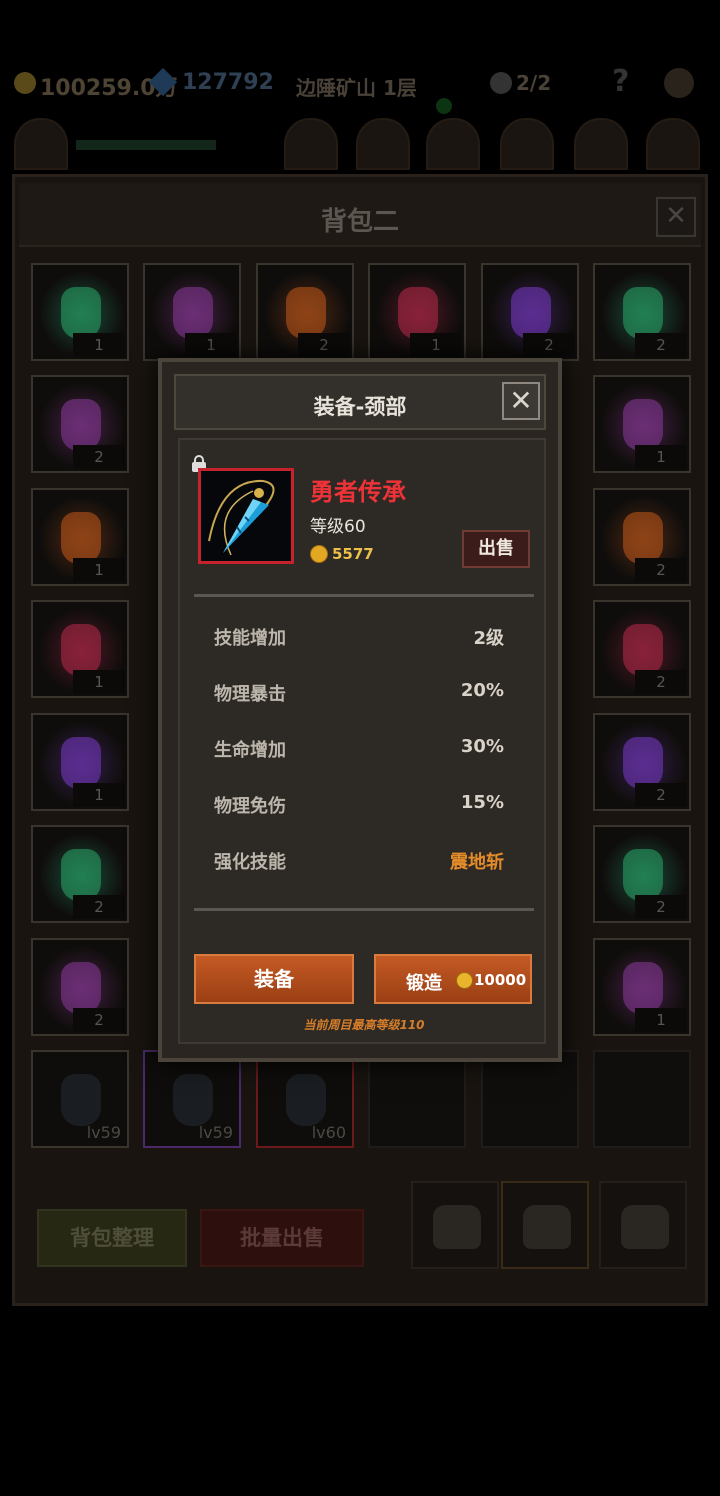  What do you see at coordinates (424, 983) in the screenshot?
I see `forge-label: 锻造` at bounding box center [424, 983].